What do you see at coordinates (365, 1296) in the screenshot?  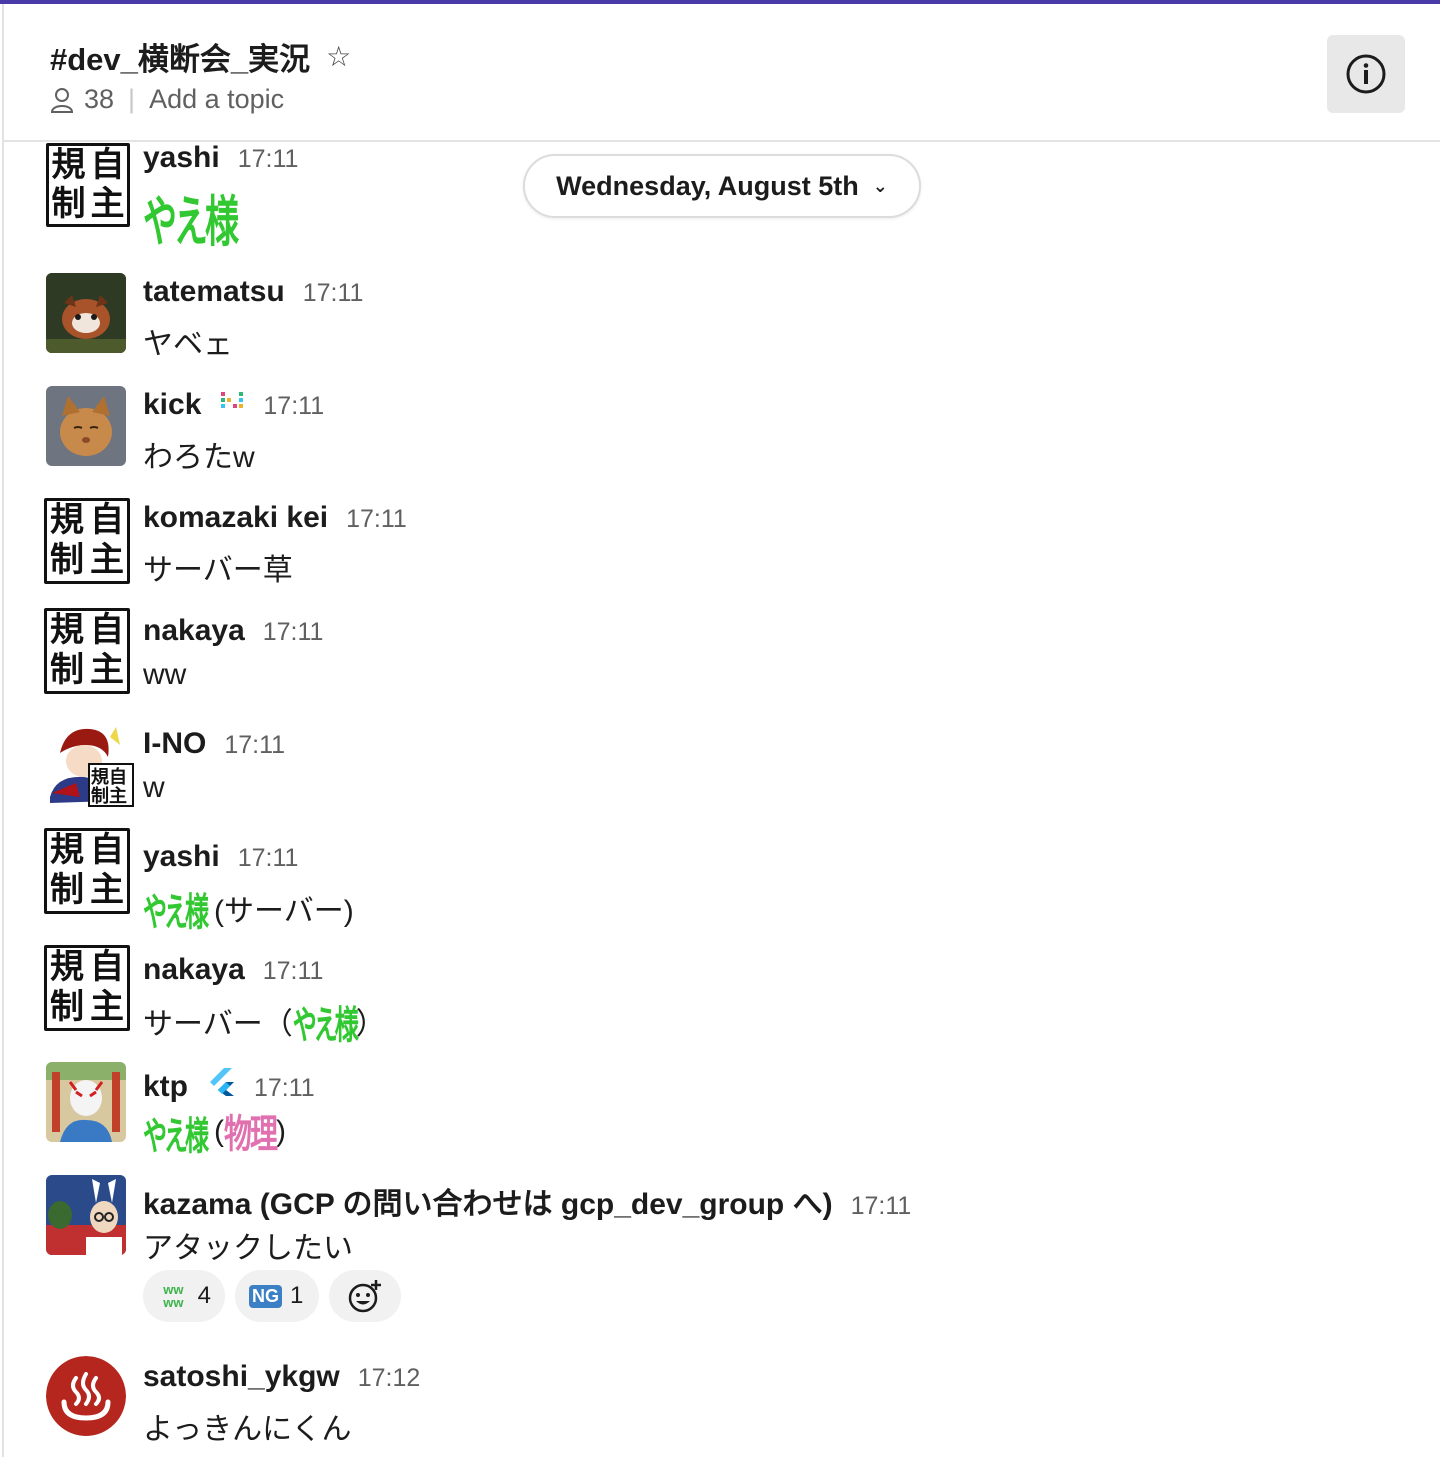 I see `add-reaction-button` at bounding box center [365, 1296].